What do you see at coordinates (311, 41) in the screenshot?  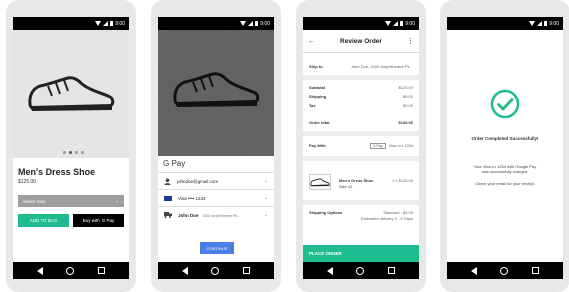 I see `arrow-back-icon: ←` at bounding box center [311, 41].